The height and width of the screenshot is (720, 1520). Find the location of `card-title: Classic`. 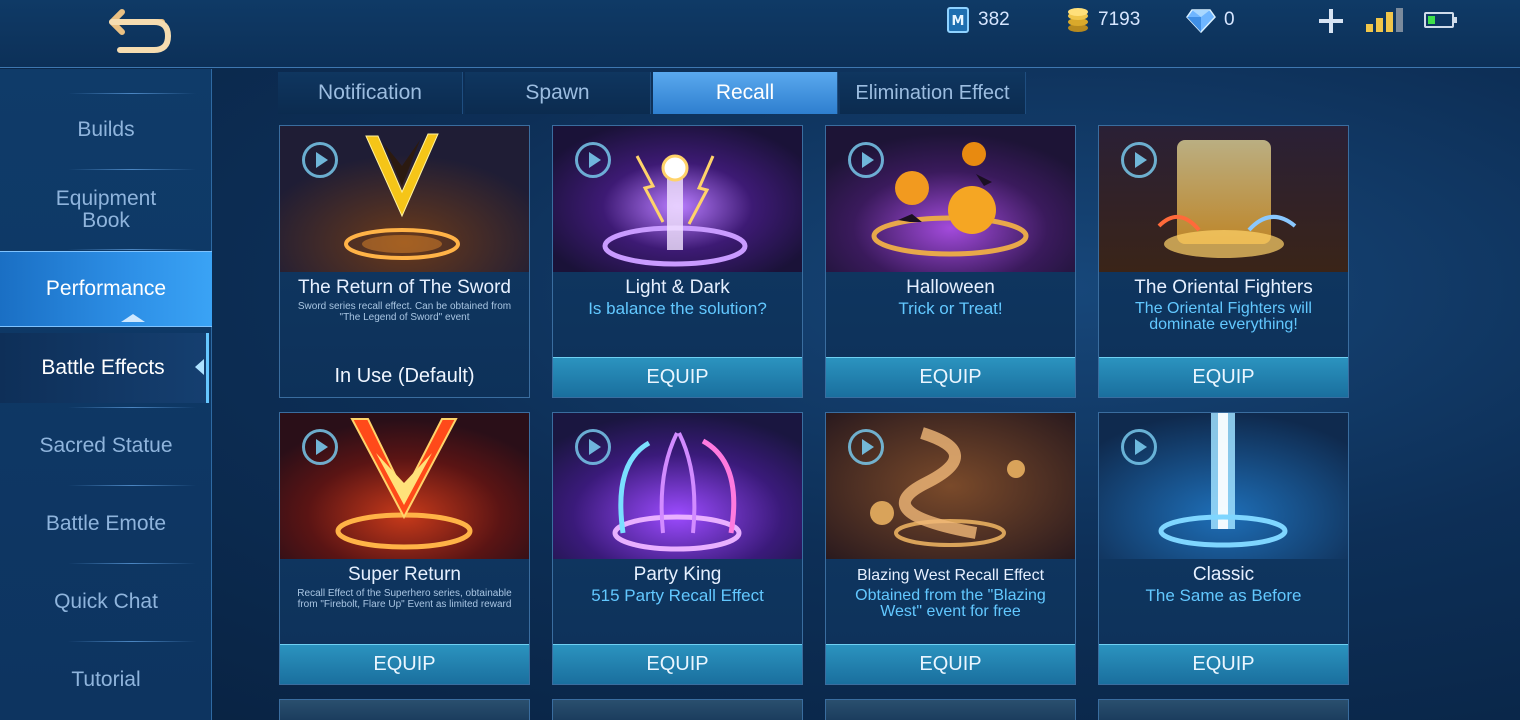

card-title: Classic is located at coordinates (1223, 574).